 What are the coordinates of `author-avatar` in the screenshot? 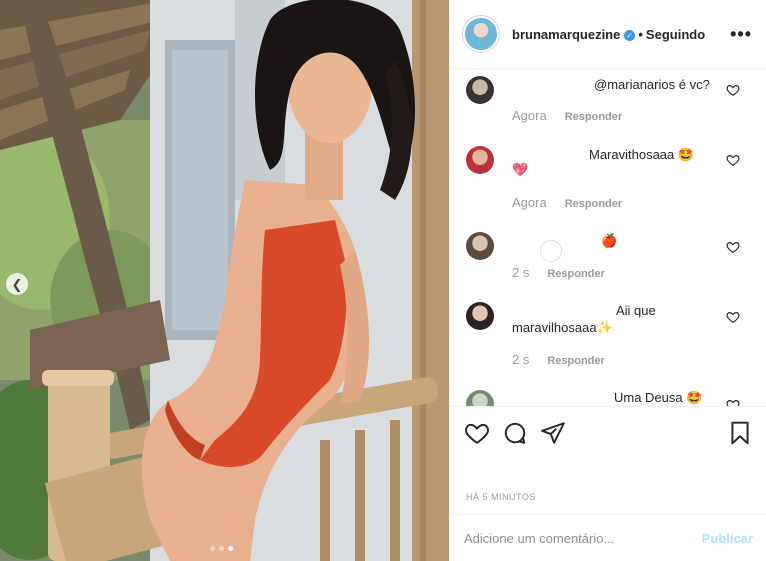 It's located at (481, 34).